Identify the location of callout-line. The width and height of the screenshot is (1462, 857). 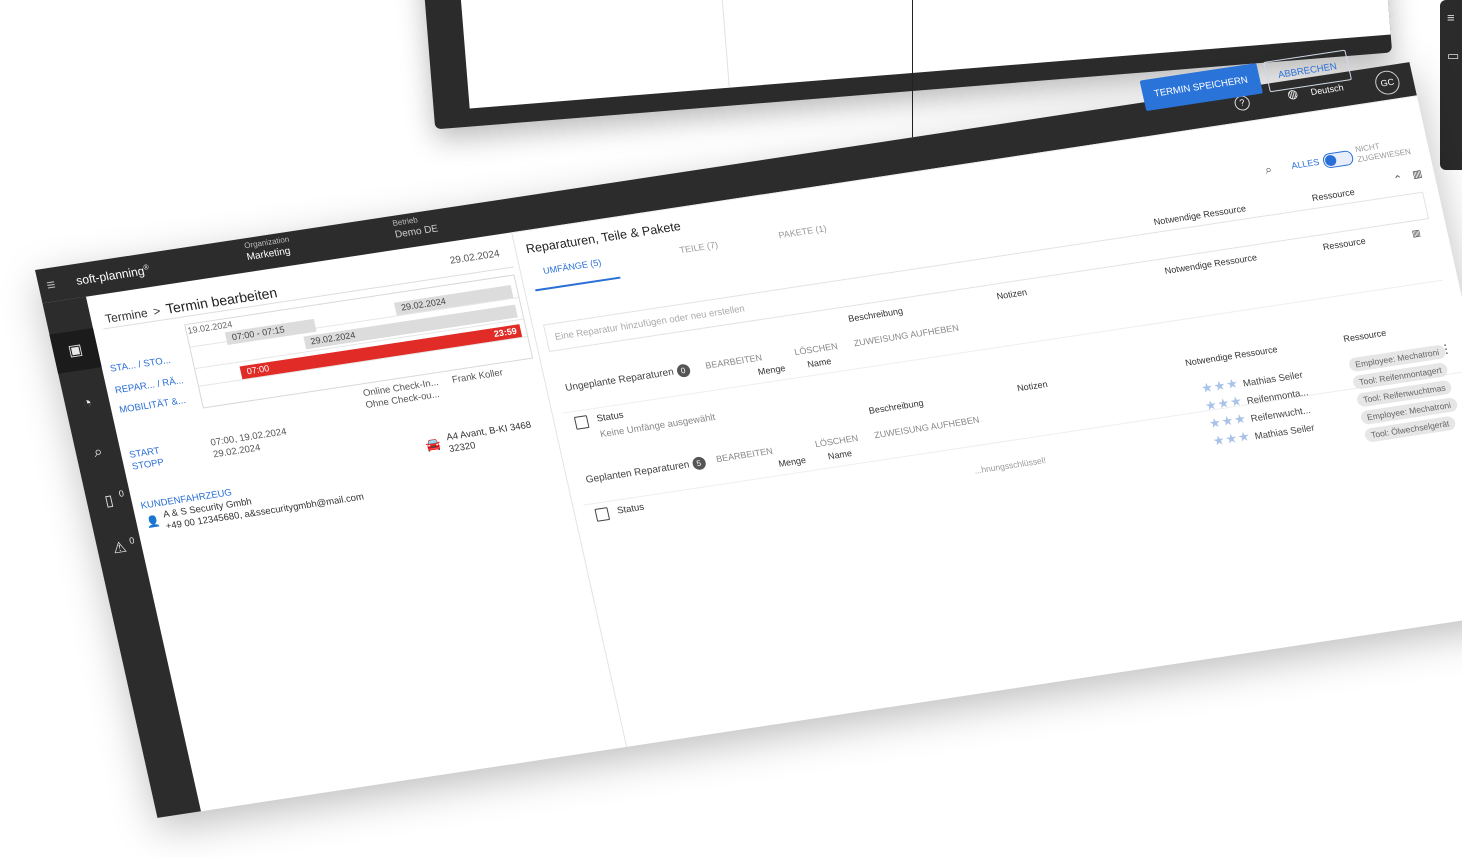
(912, 78).